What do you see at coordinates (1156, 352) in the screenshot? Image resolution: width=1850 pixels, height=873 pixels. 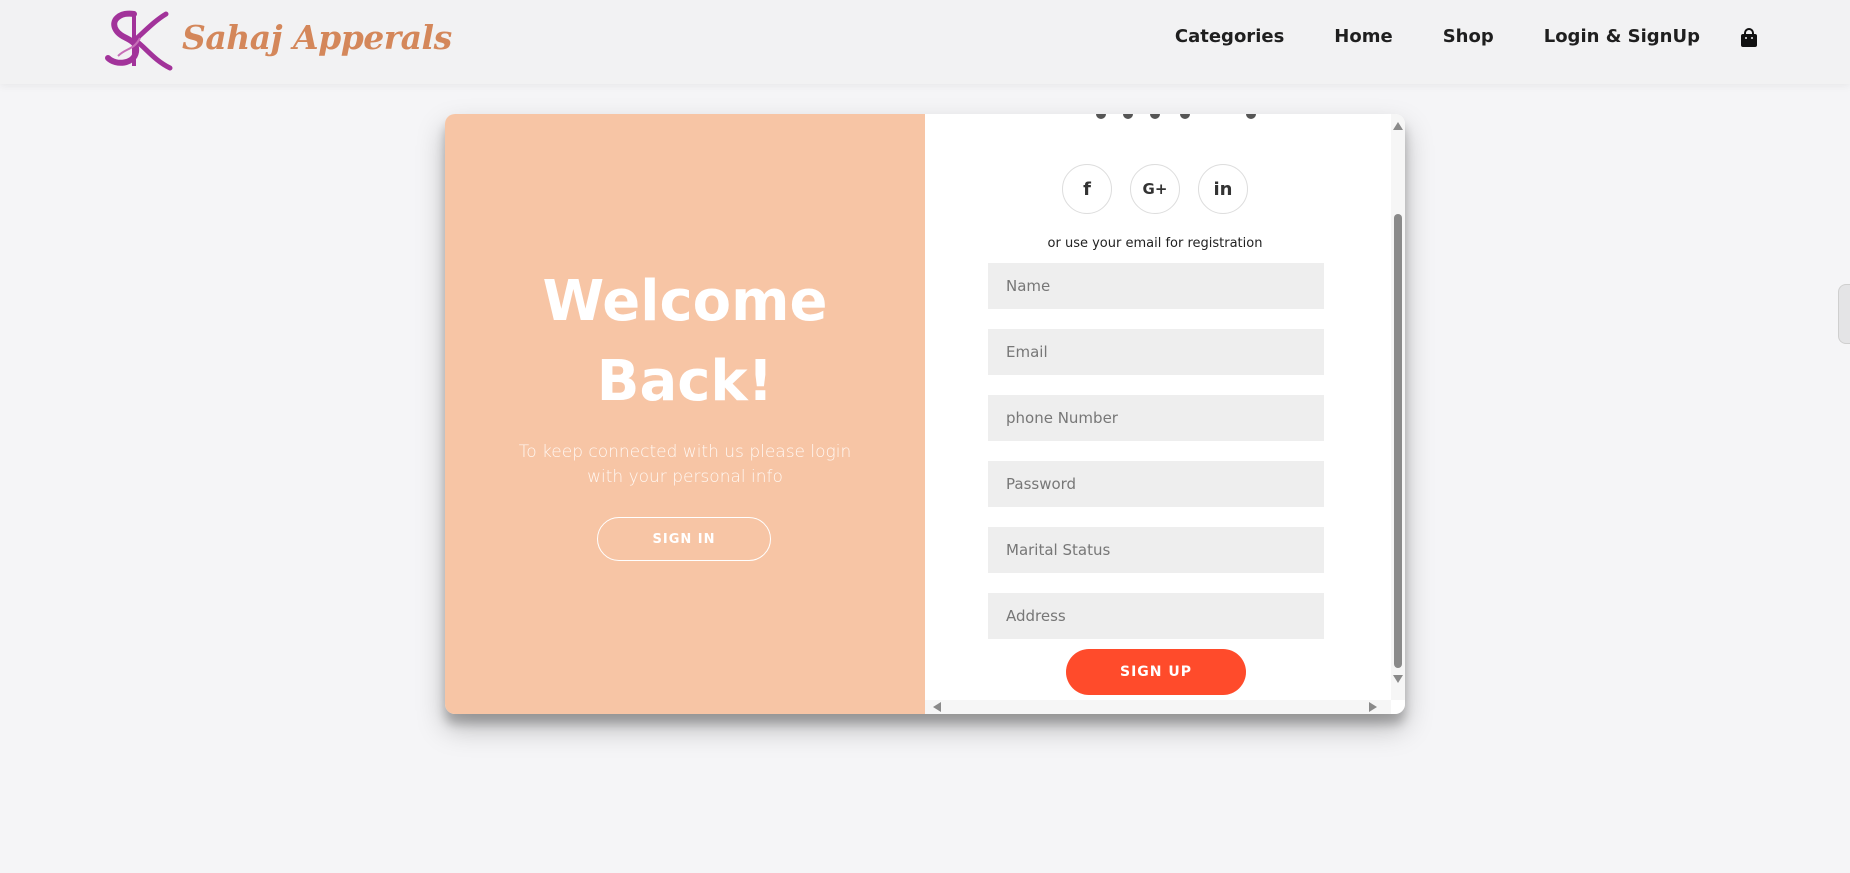 I see `email-field` at bounding box center [1156, 352].